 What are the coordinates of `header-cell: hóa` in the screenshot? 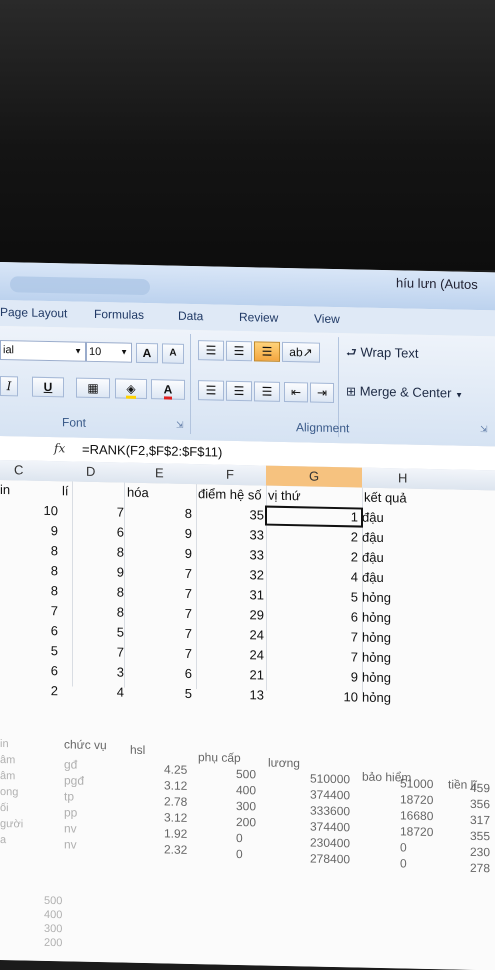 It's located at (138, 492).